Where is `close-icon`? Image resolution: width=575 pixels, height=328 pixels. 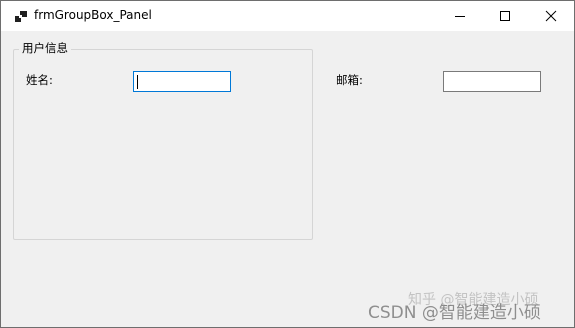 close-icon is located at coordinates (551, 16).